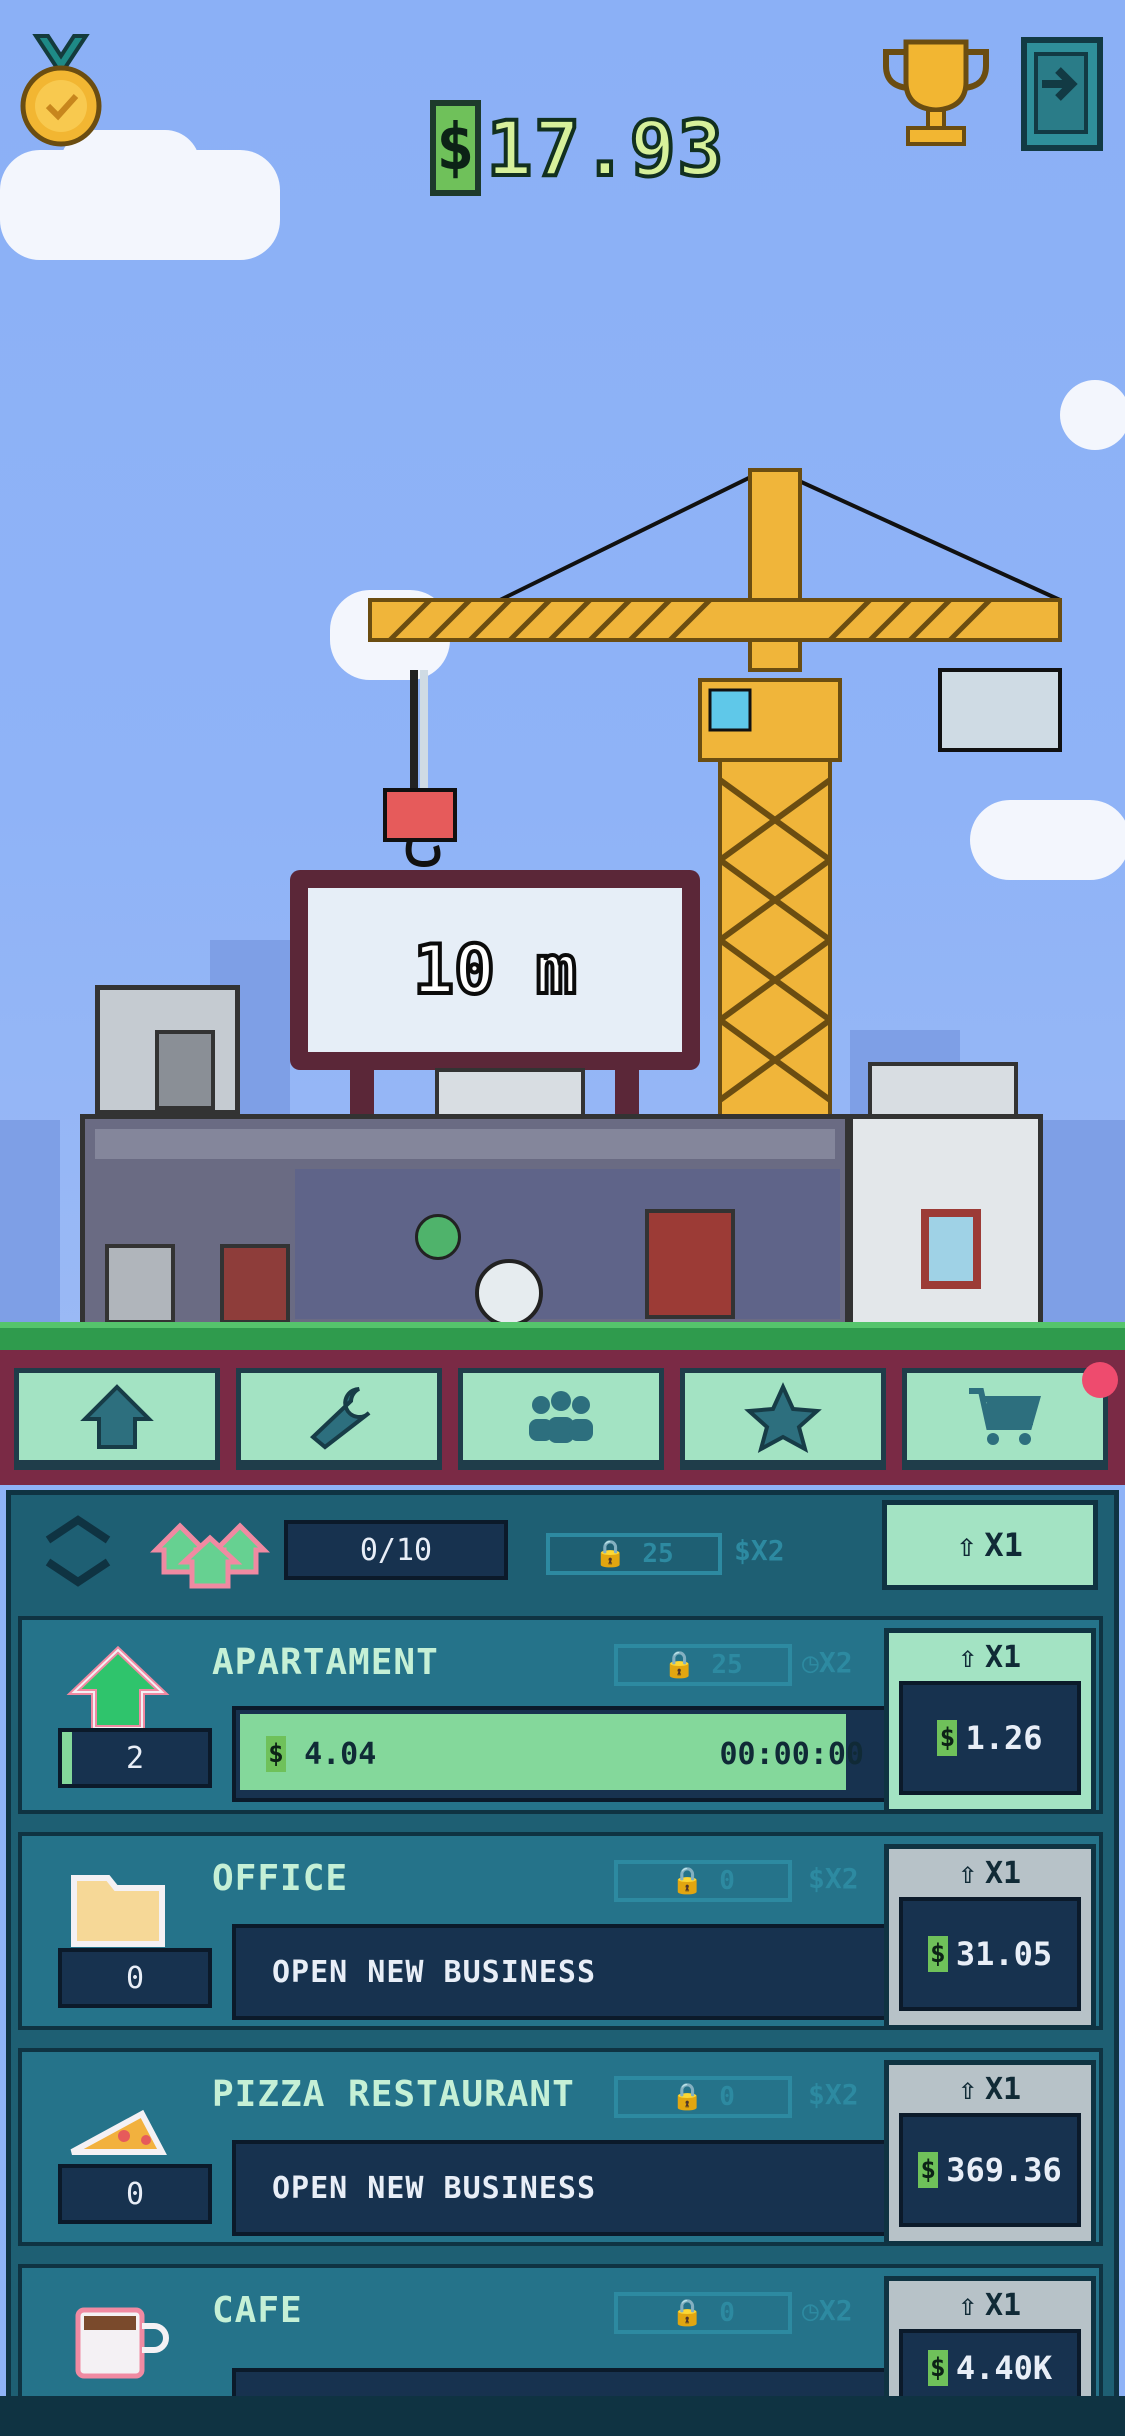 The height and width of the screenshot is (2436, 1125). What do you see at coordinates (1003, 1545) in the screenshot?
I see `multiplier-label: X1` at bounding box center [1003, 1545].